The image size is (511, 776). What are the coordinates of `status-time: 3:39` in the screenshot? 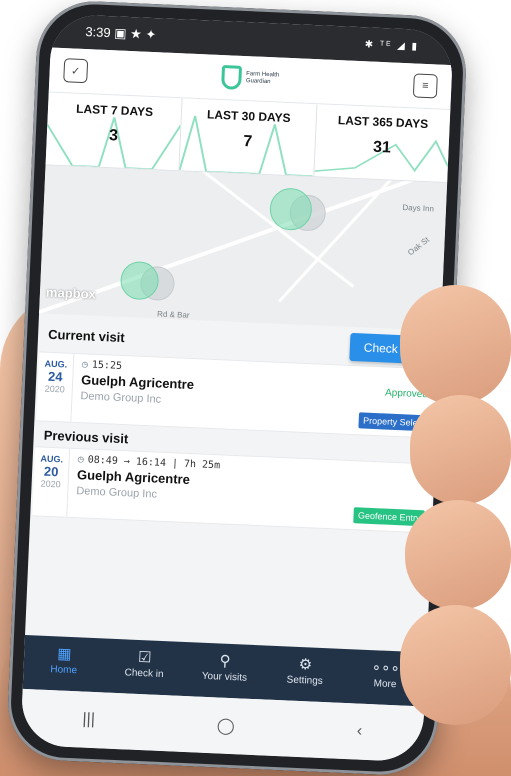 It's located at (98, 32).